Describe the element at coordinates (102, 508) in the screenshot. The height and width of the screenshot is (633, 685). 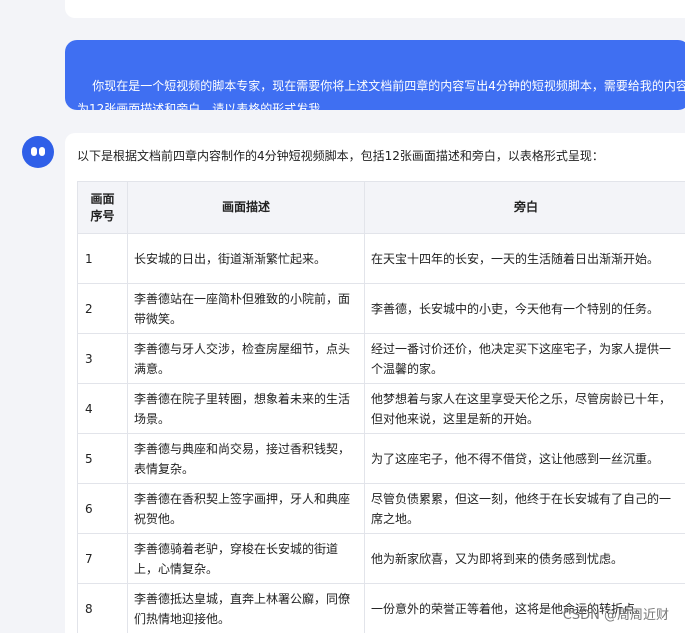
I see `cell-scene-number: 6` at that location.